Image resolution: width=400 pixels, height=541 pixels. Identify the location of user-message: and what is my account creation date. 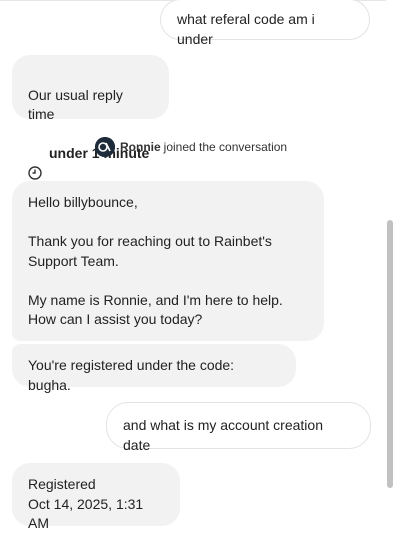
(238, 427).